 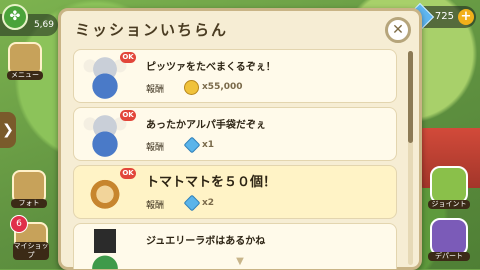 What do you see at coordinates (449, 256) in the screenshot?
I see `depart-label: デパート` at bounding box center [449, 256].